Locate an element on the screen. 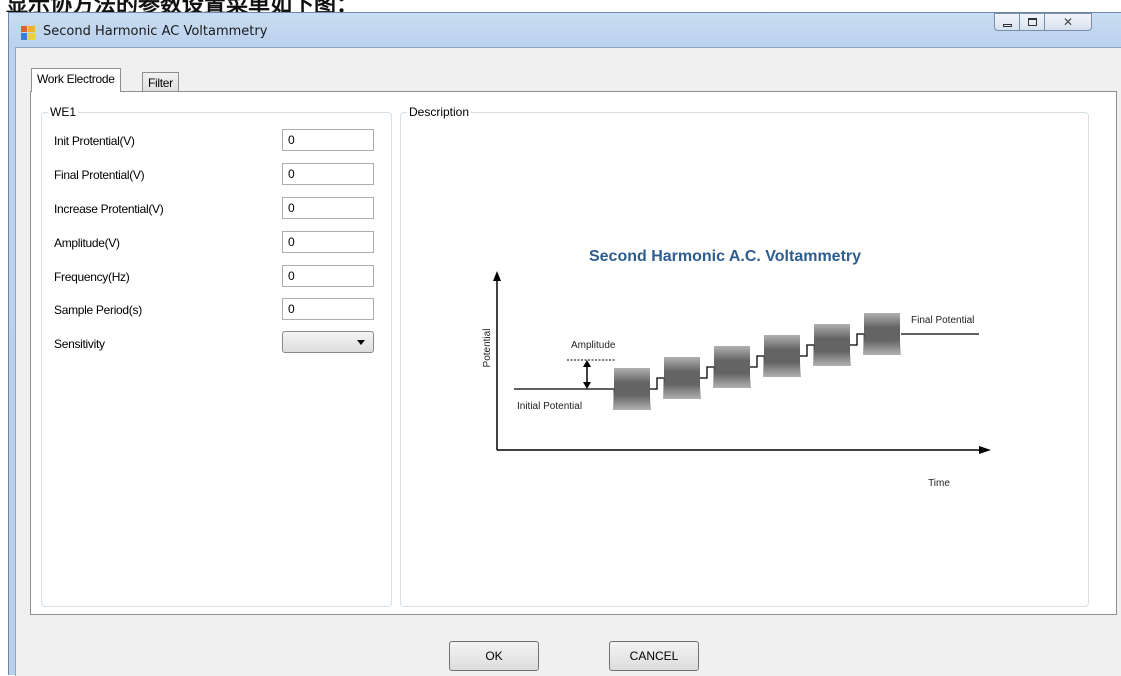  staircase-signal is located at coordinates (757, 361).